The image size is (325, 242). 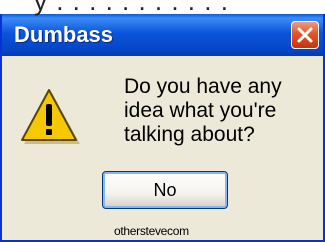 I want to click on message-line: Do you have any, so click(x=203, y=86).